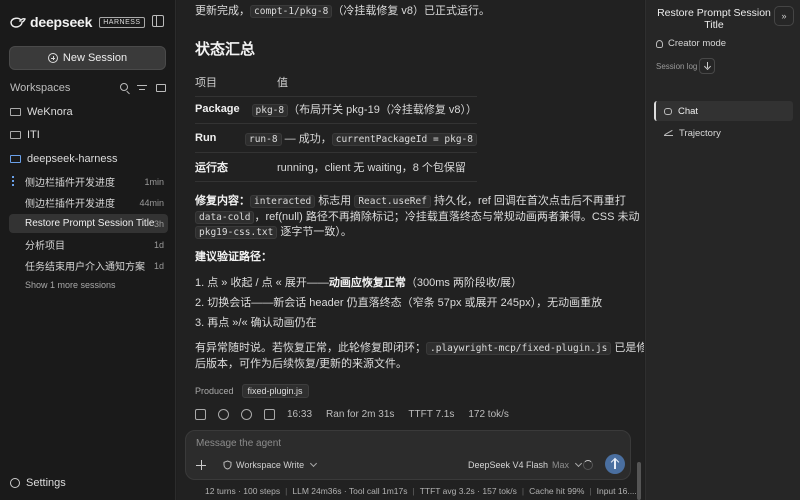 The width and height of the screenshot is (800, 500). Describe the element at coordinates (77, 22) in the screenshot. I see `brand-logo: deepseek HARNESS` at that location.